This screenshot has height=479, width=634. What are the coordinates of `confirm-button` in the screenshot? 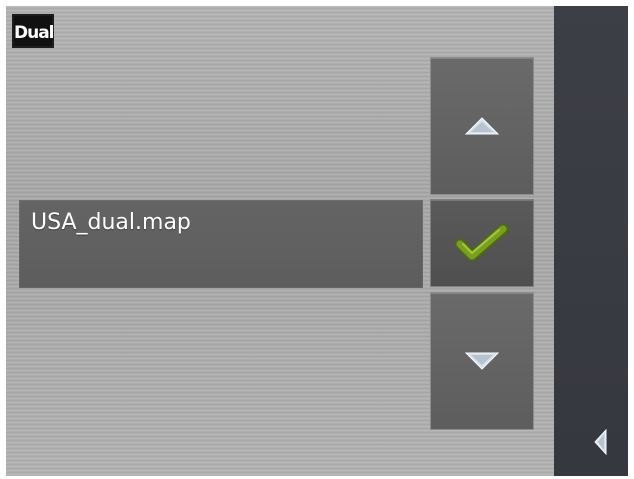 It's located at (482, 243).